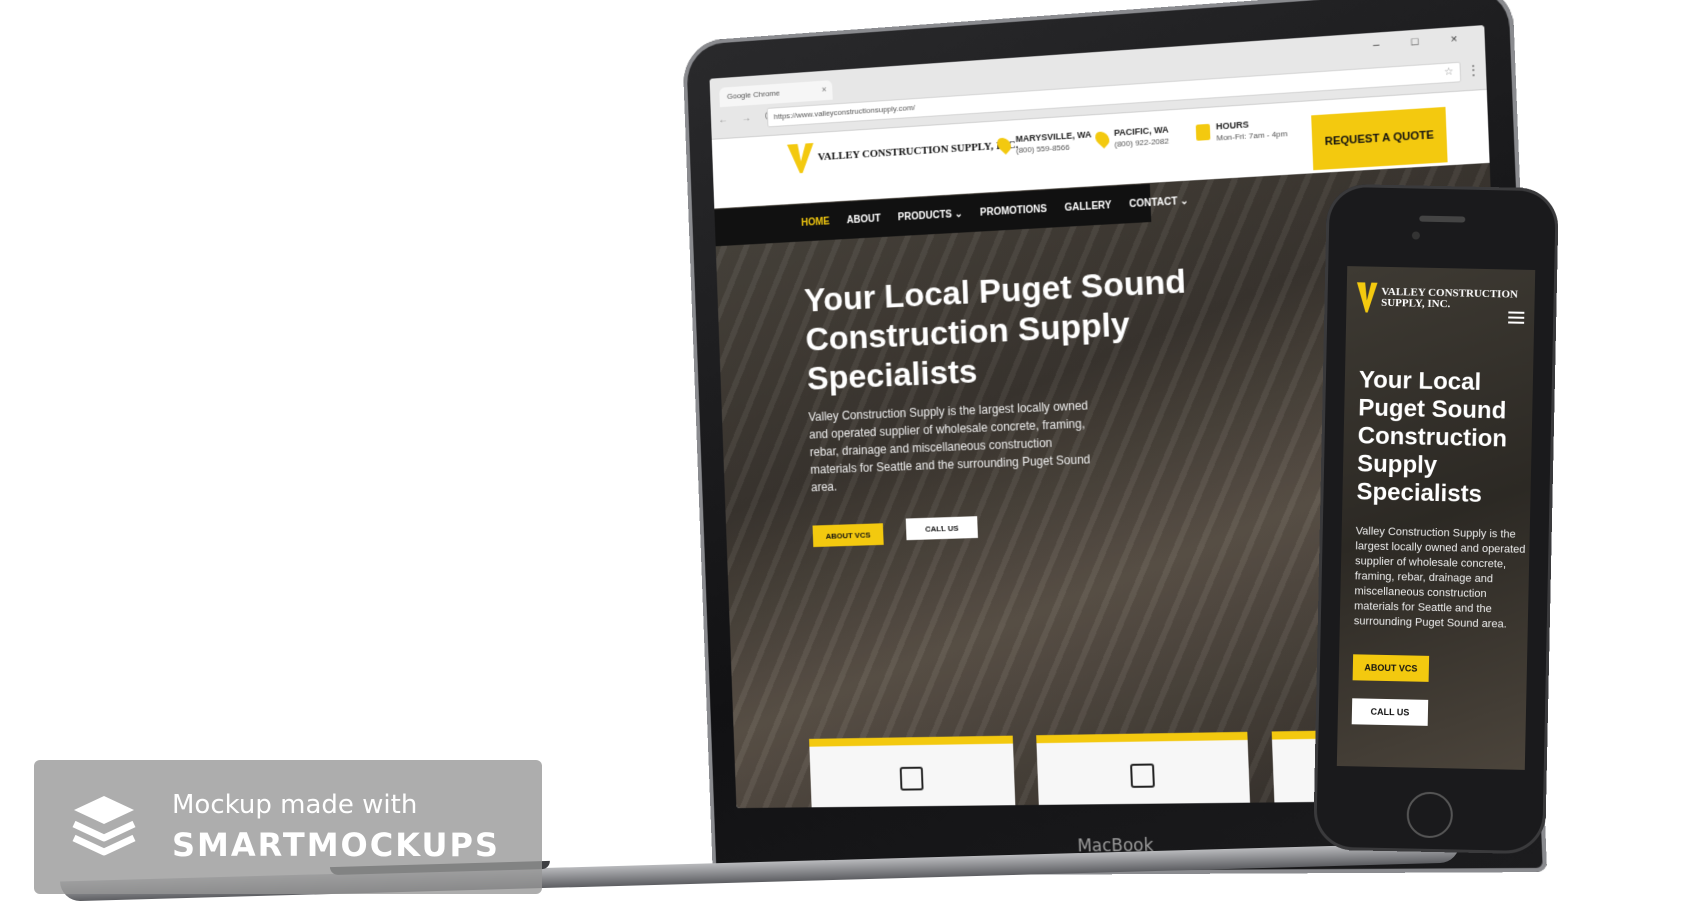 This screenshot has height=921, width=1686. I want to click on calendar-icon, so click(1203, 132).